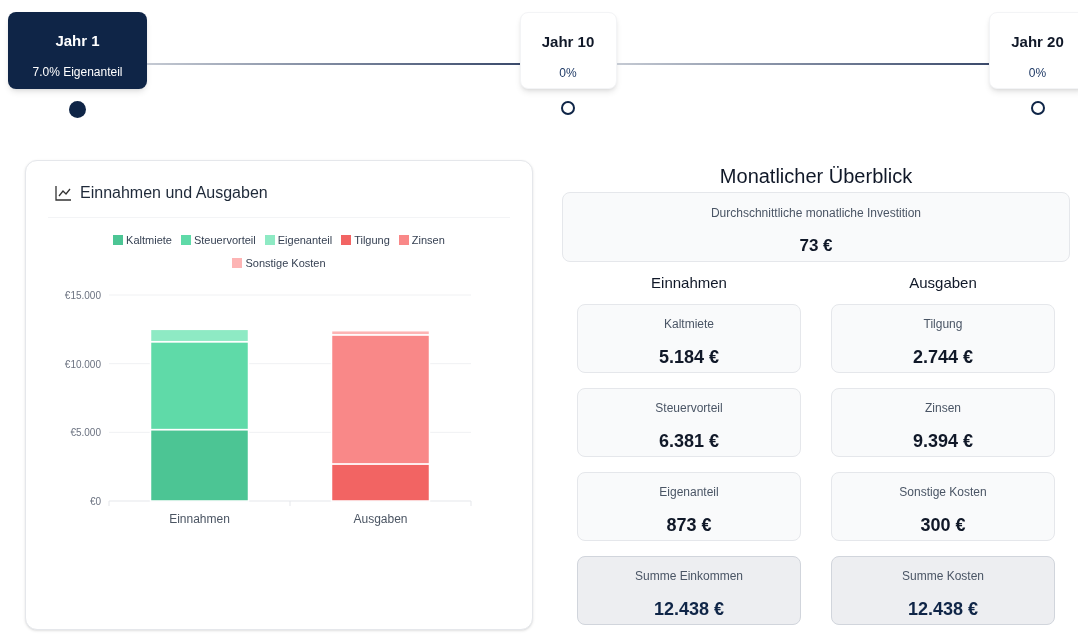 This screenshot has width=1078, height=635. What do you see at coordinates (77, 41) in the screenshot?
I see `year-title: Jahr 1` at bounding box center [77, 41].